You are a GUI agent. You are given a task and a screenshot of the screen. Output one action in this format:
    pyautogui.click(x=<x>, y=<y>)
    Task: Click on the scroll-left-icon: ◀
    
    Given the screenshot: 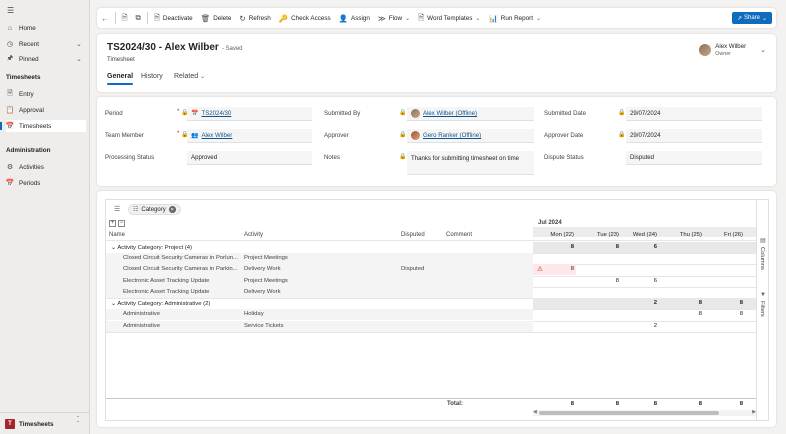 What is the action you would take?
    pyautogui.click(x=535, y=412)
    